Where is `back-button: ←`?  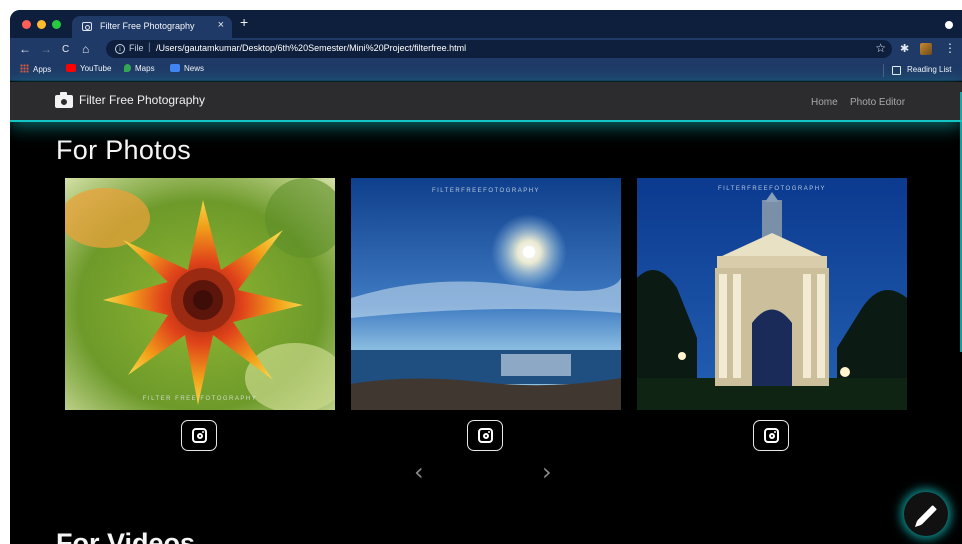
back-button: ← is located at coordinates (25, 49).